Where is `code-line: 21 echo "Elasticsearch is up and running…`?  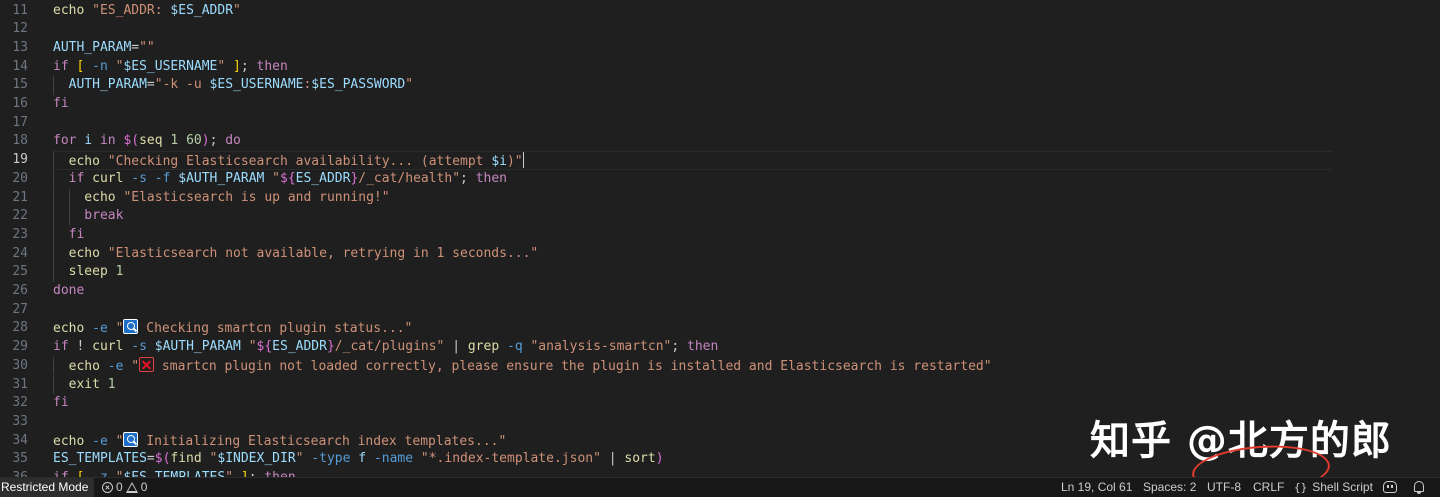 code-line: 21 echo "Elasticsearch is up and running… is located at coordinates (720, 198).